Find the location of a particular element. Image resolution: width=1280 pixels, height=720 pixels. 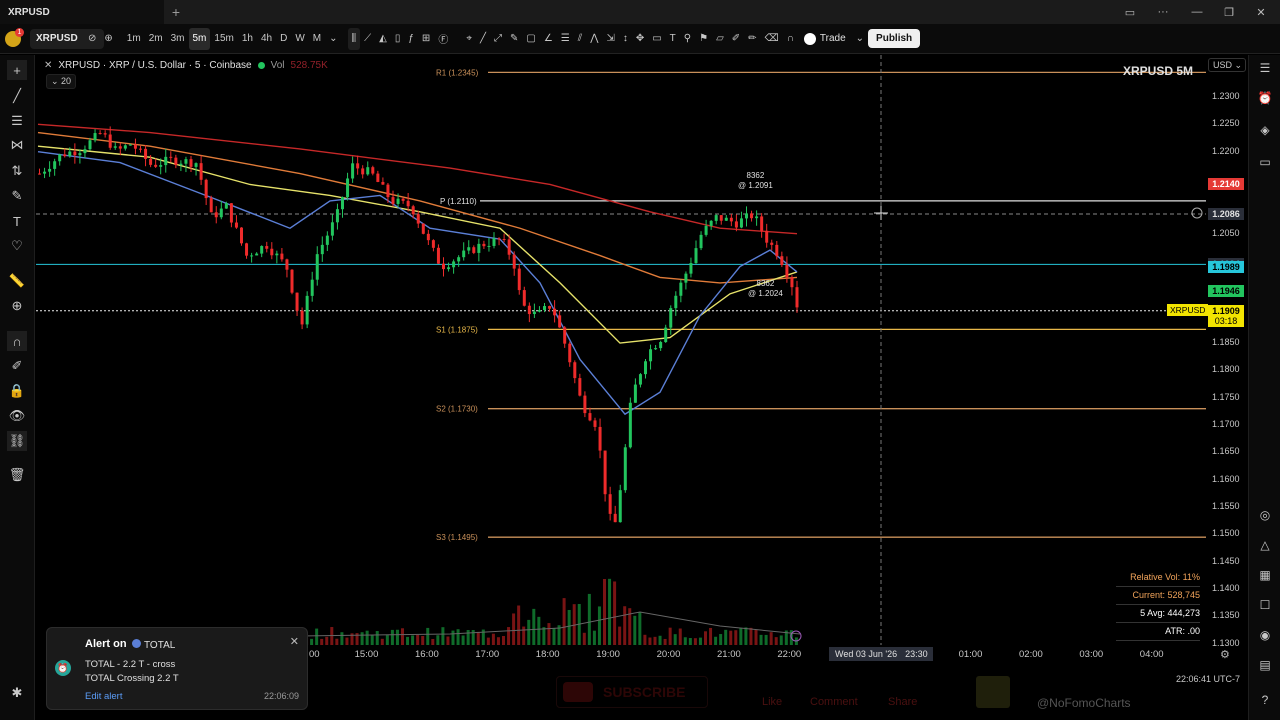

price-label: 1.1909 is located at coordinates (1226, 310).